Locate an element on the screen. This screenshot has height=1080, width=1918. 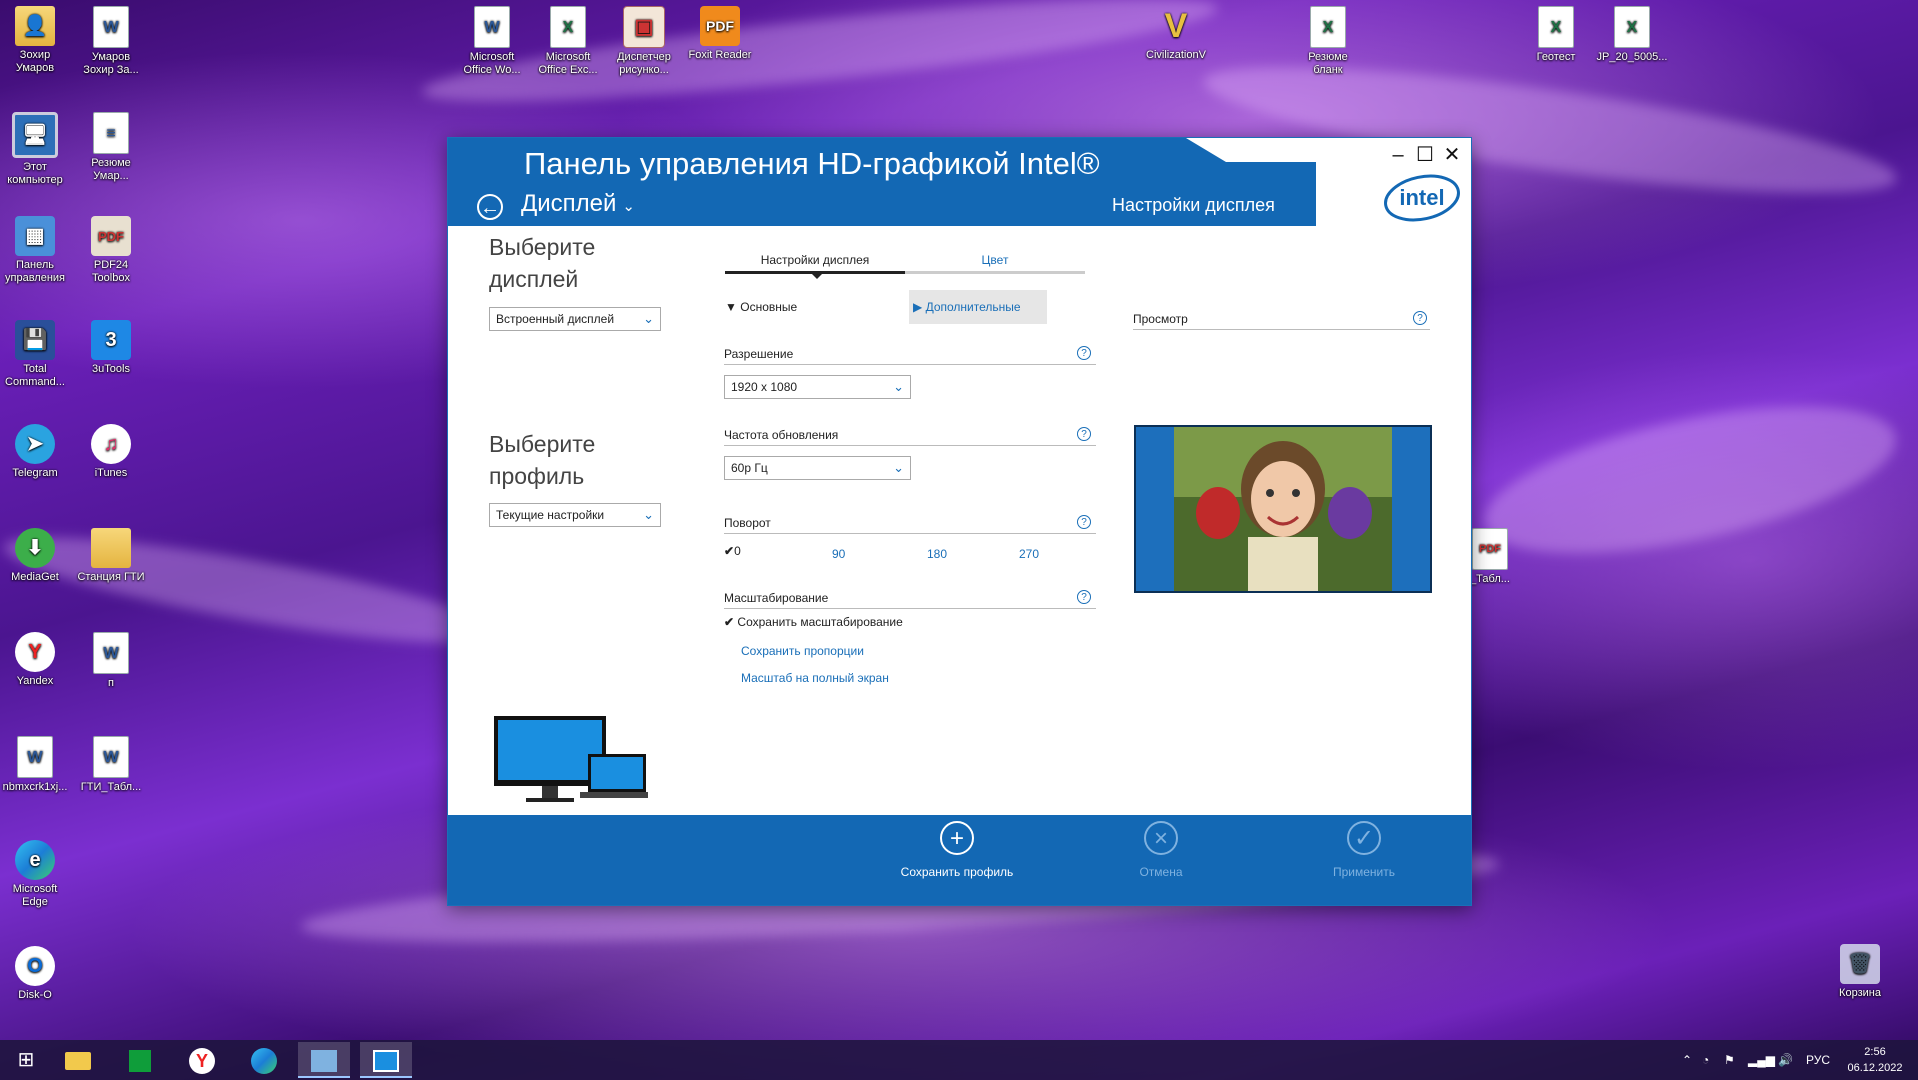
word-doc-icon: W is located at coordinates (111, 653).